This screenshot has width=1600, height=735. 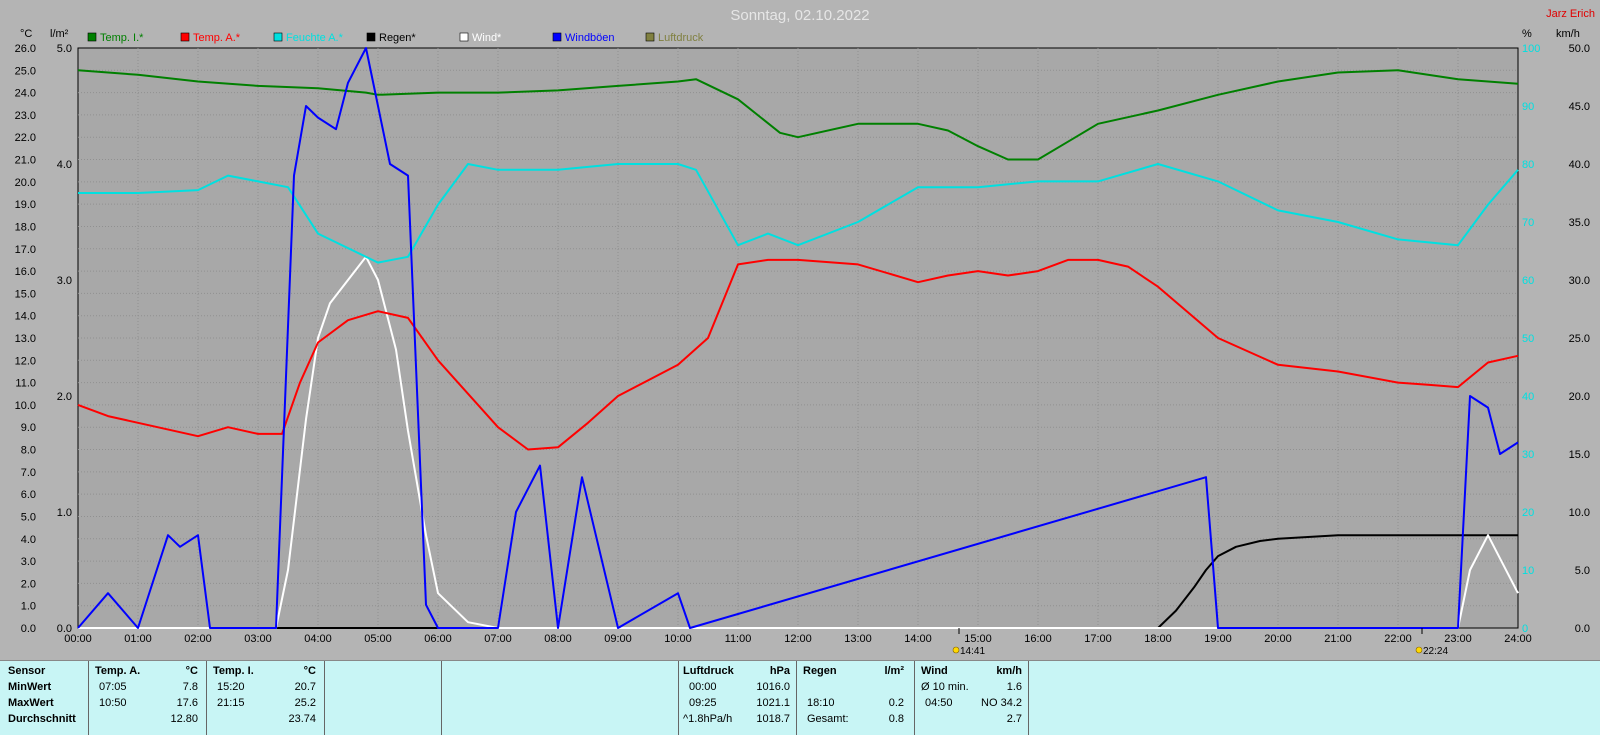 What do you see at coordinates (1579, 49) in the screenshot?
I see `tick-wind-0: 50.0` at bounding box center [1579, 49].